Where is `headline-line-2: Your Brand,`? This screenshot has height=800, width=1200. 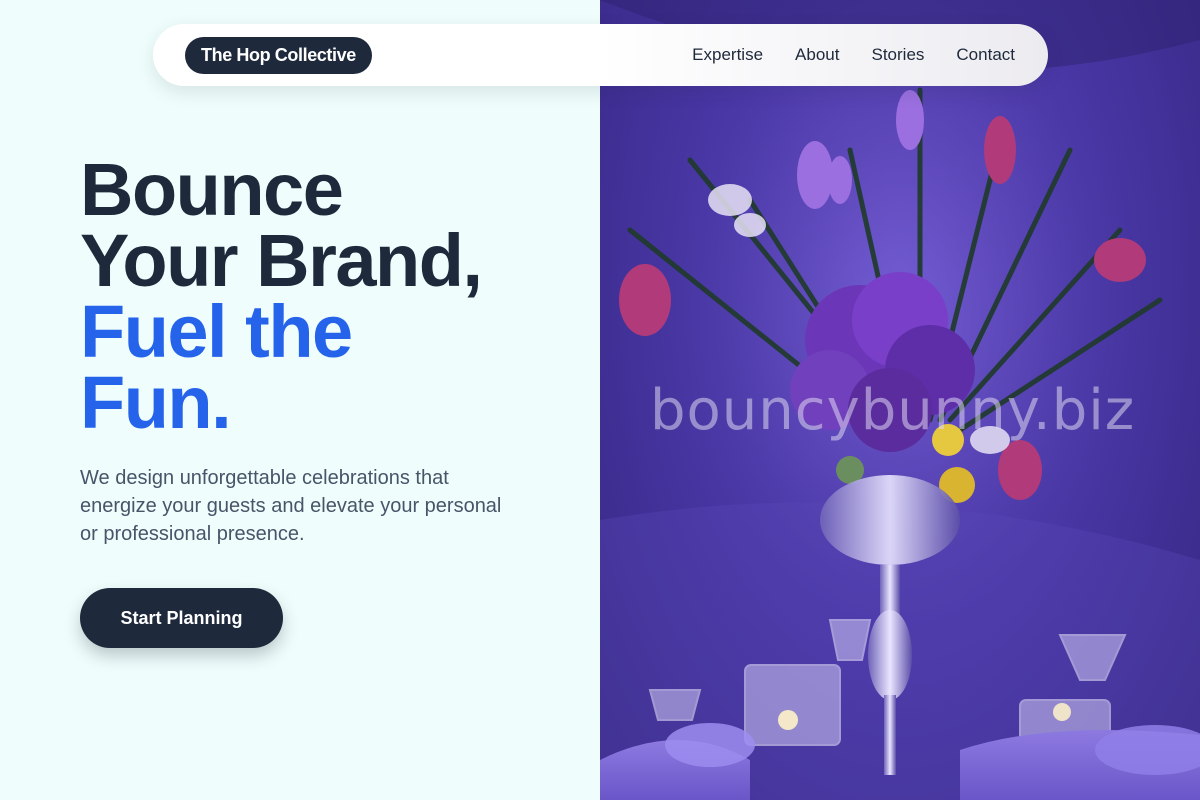
headline-line-2: Your Brand, is located at coordinates (281, 260).